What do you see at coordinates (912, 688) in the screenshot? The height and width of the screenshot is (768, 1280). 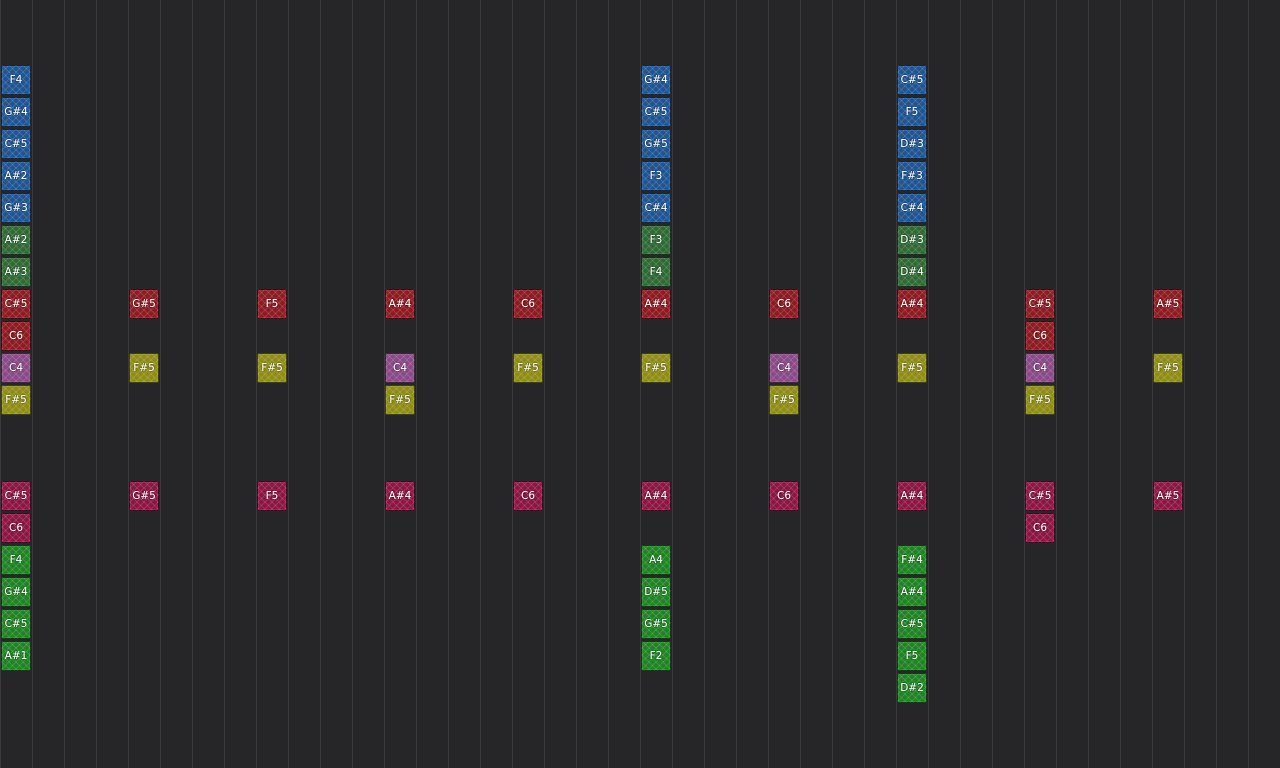 I see `note-block: D#2` at bounding box center [912, 688].